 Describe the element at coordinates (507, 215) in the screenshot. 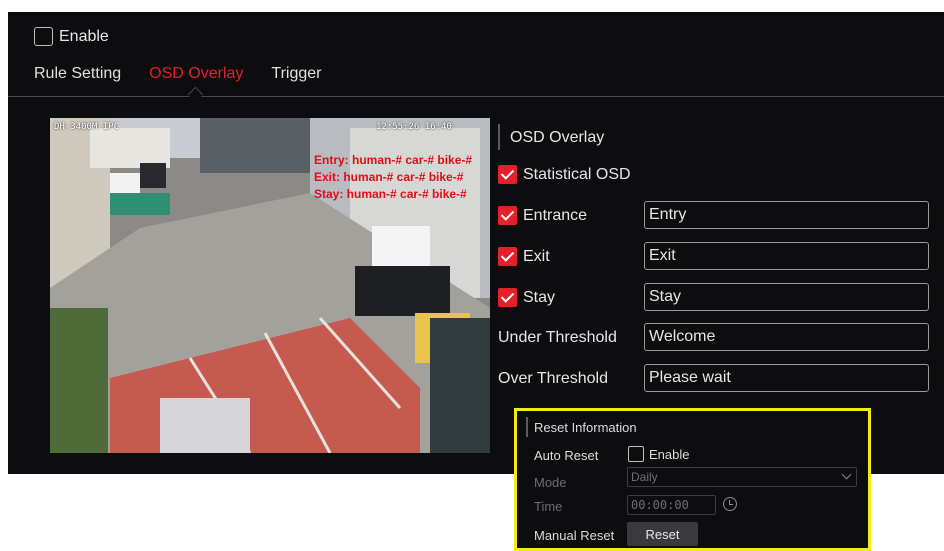

I see `entrance-checkbox` at that location.